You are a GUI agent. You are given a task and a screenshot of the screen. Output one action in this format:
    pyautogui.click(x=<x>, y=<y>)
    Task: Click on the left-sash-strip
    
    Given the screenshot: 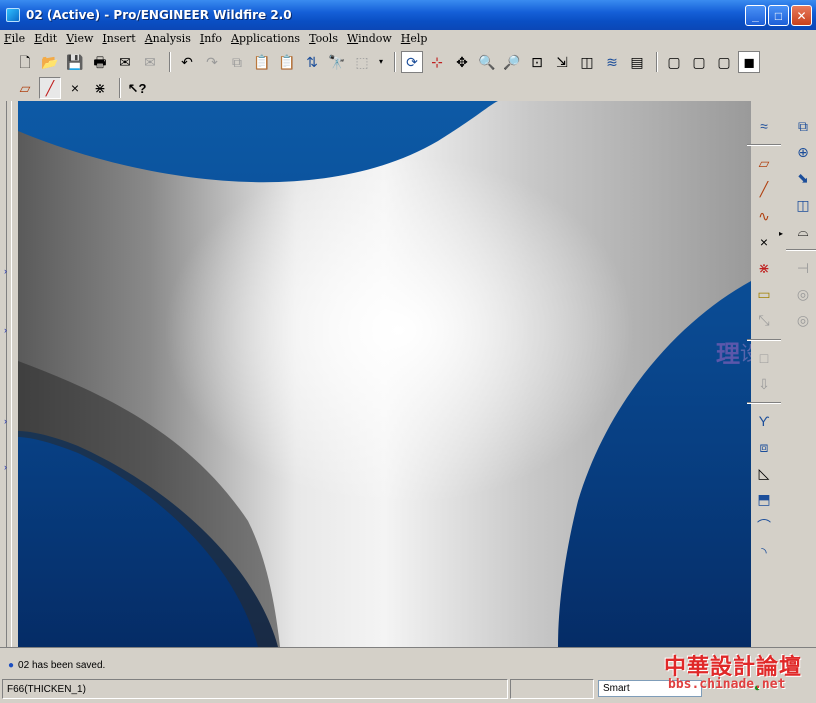 What is the action you would take?
    pyautogui.click(x=9, y=374)
    